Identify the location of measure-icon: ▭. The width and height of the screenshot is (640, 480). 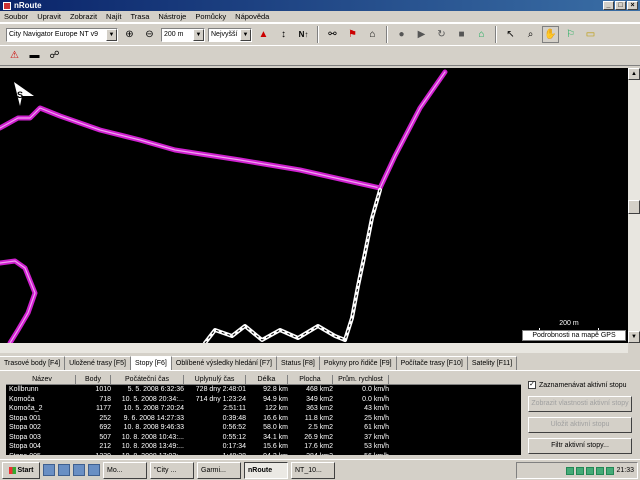
(590, 34).